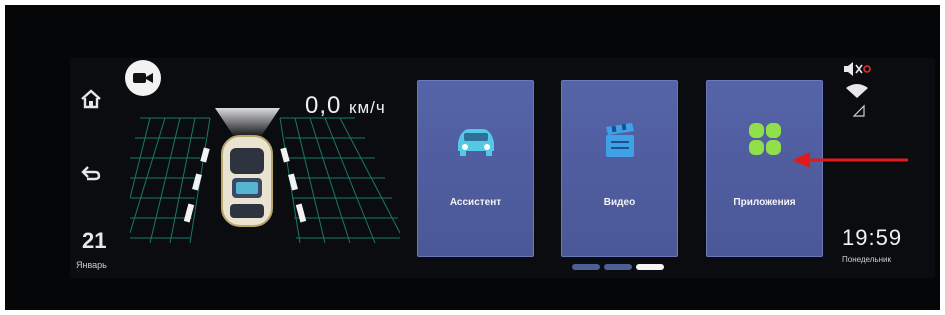  Describe the element at coordinates (650, 267) in the screenshot. I see `page-indicator-3-active` at that location.